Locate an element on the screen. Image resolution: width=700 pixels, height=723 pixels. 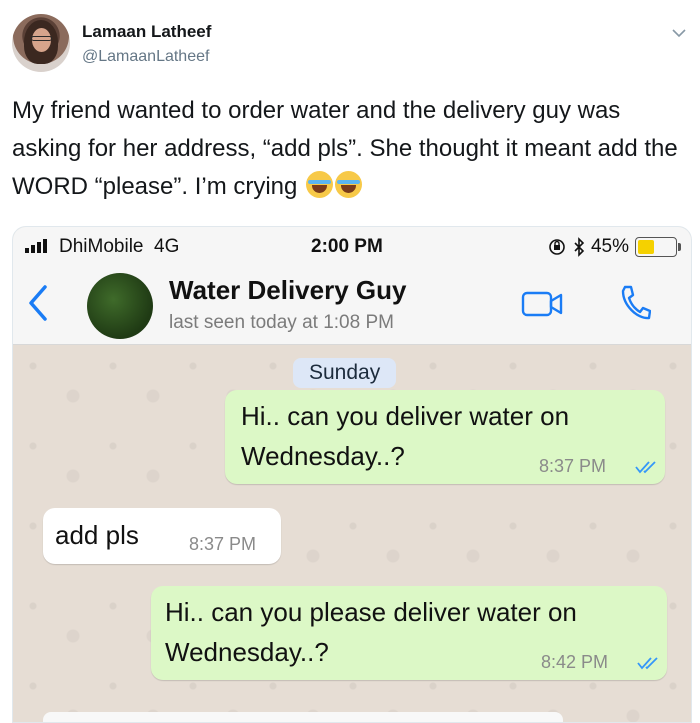
last-seen-status: last seen today at 1:08 PM is located at coordinates (281, 322).